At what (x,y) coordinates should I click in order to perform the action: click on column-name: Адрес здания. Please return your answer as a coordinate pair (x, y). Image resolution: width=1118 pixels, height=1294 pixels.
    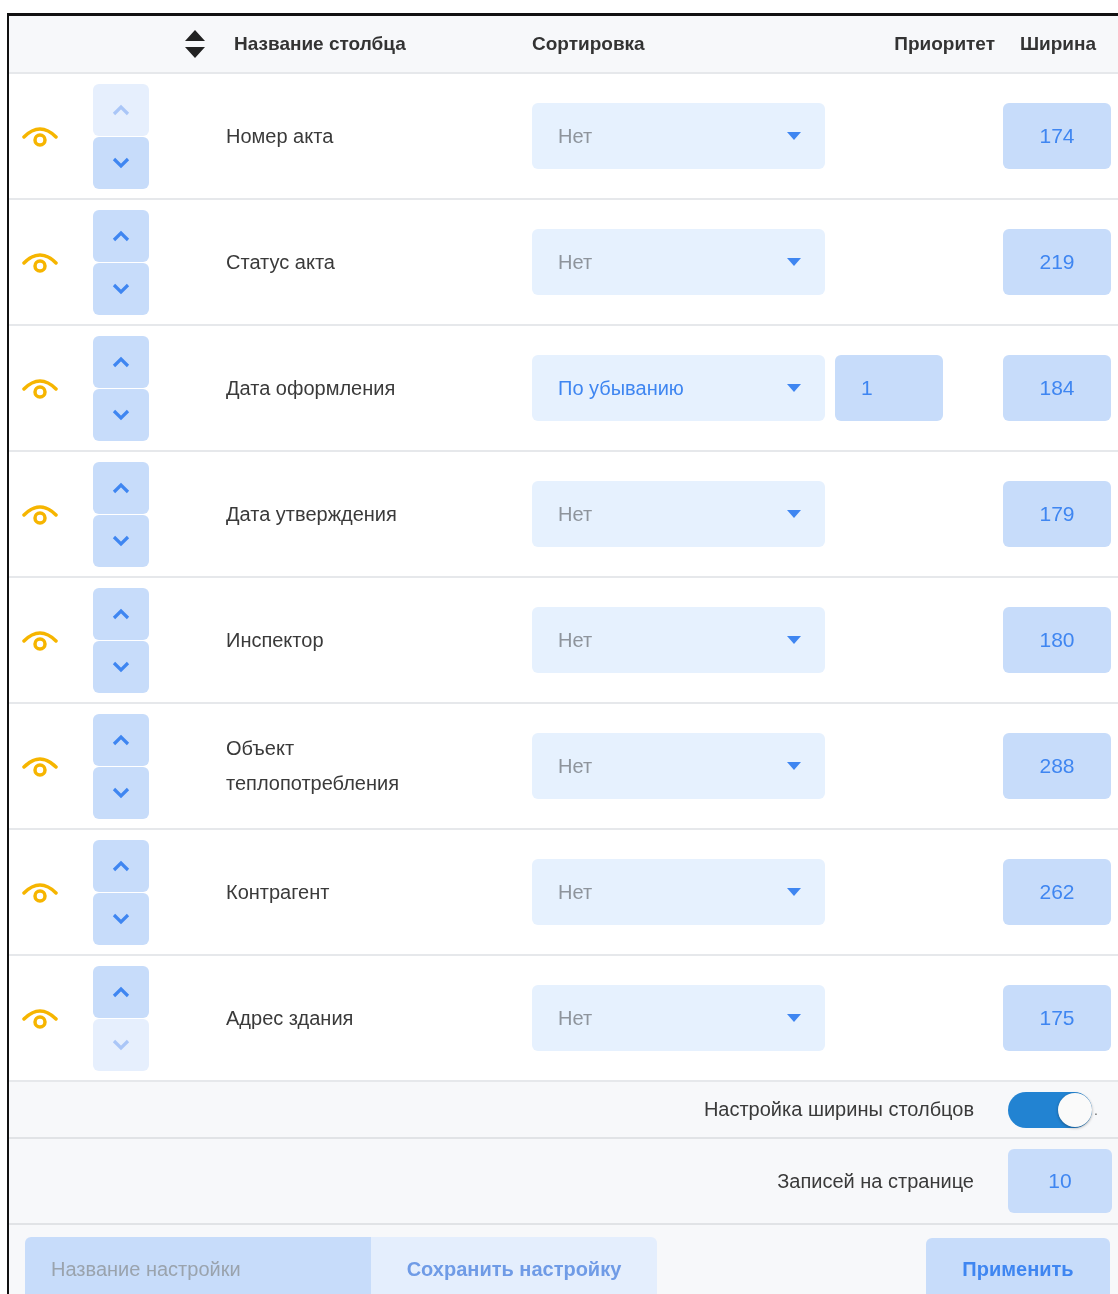
    Looking at the image, I should click on (290, 1018).